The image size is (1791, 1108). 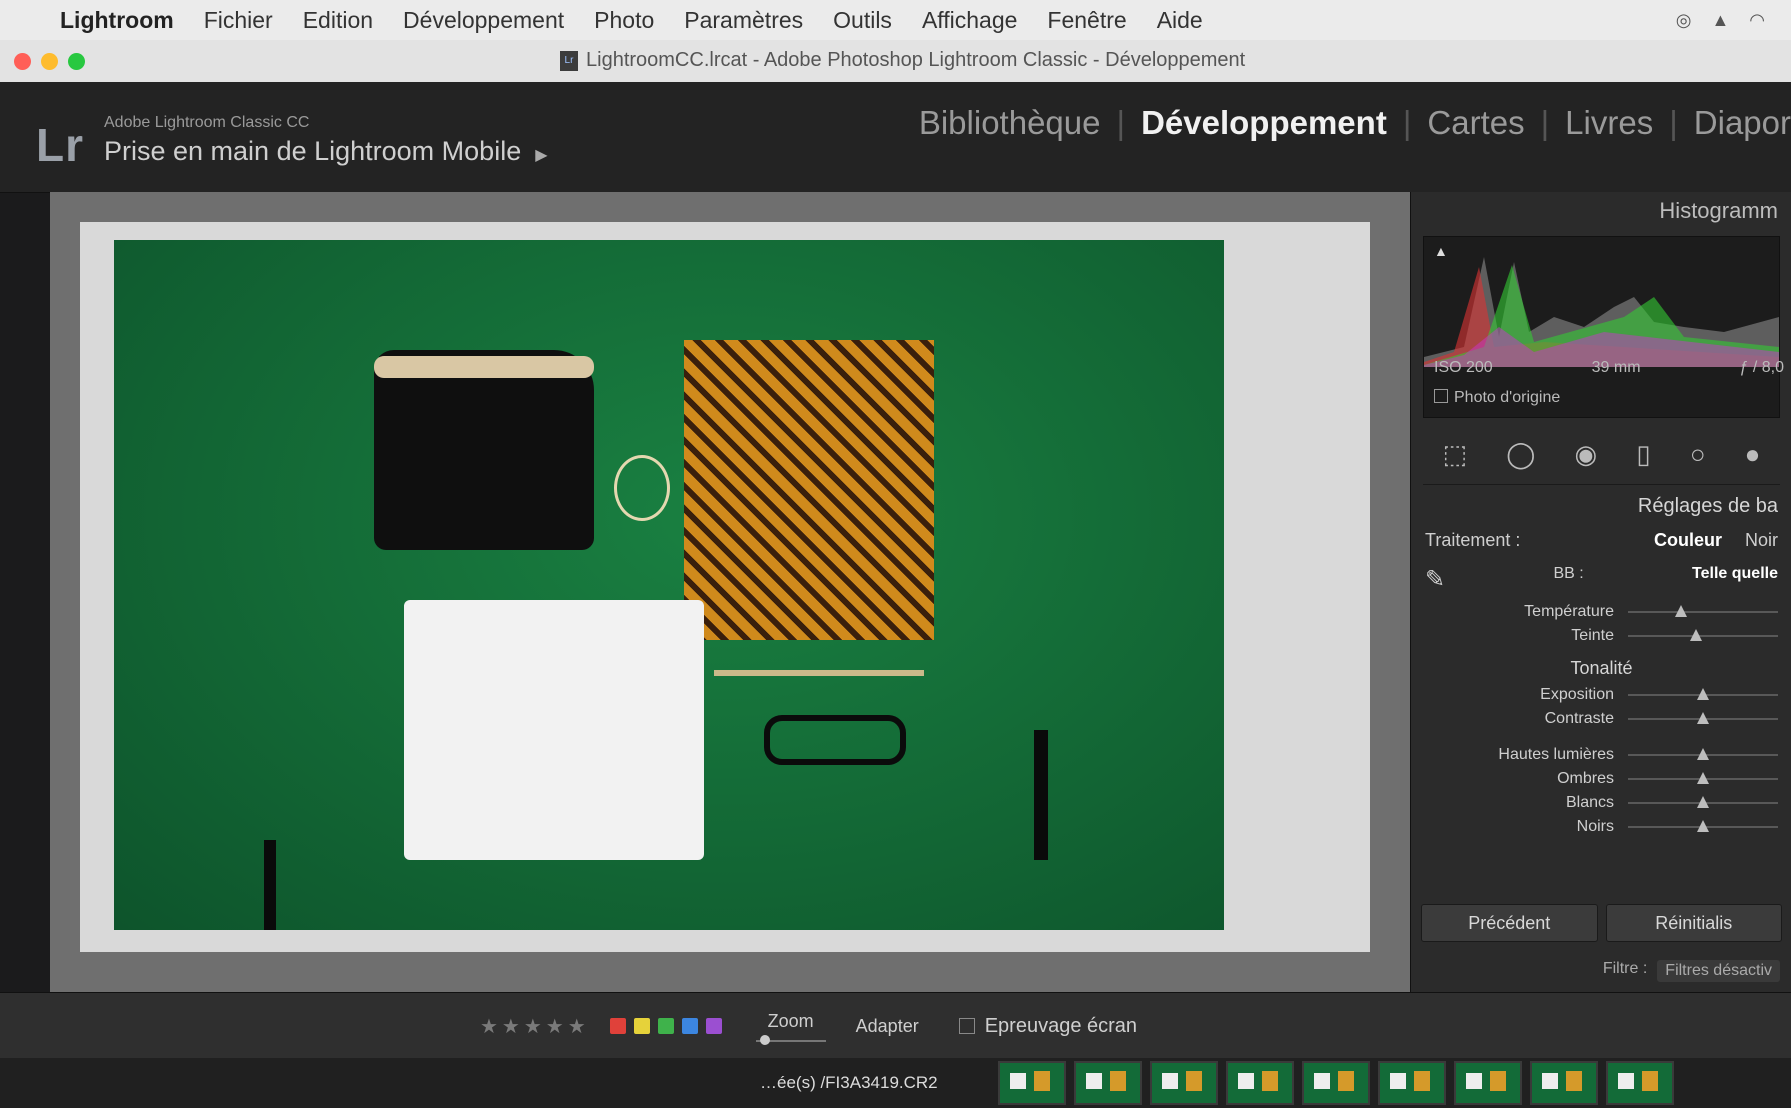 What do you see at coordinates (569, 60) in the screenshot?
I see `catalog-file-icon: Lr` at bounding box center [569, 60].